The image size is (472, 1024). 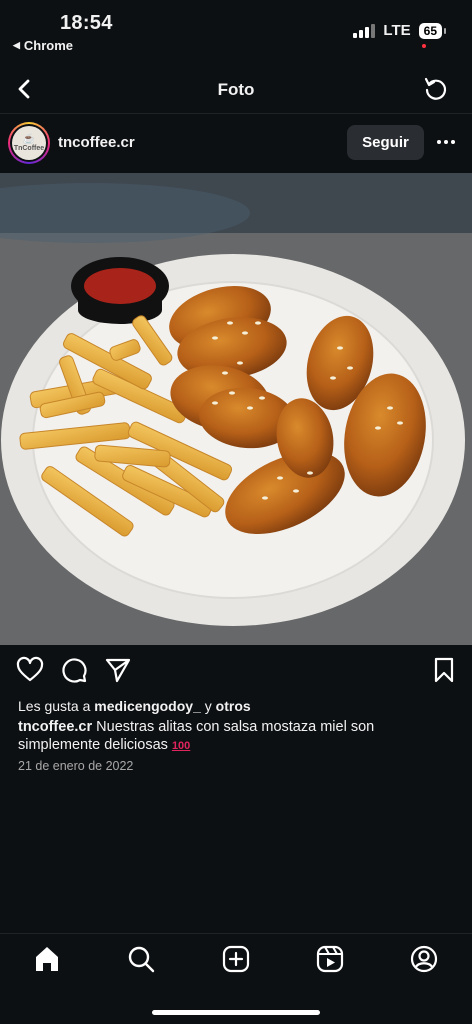 What do you see at coordinates (208, 706) in the screenshot?
I see `likes-suffix: y` at bounding box center [208, 706].